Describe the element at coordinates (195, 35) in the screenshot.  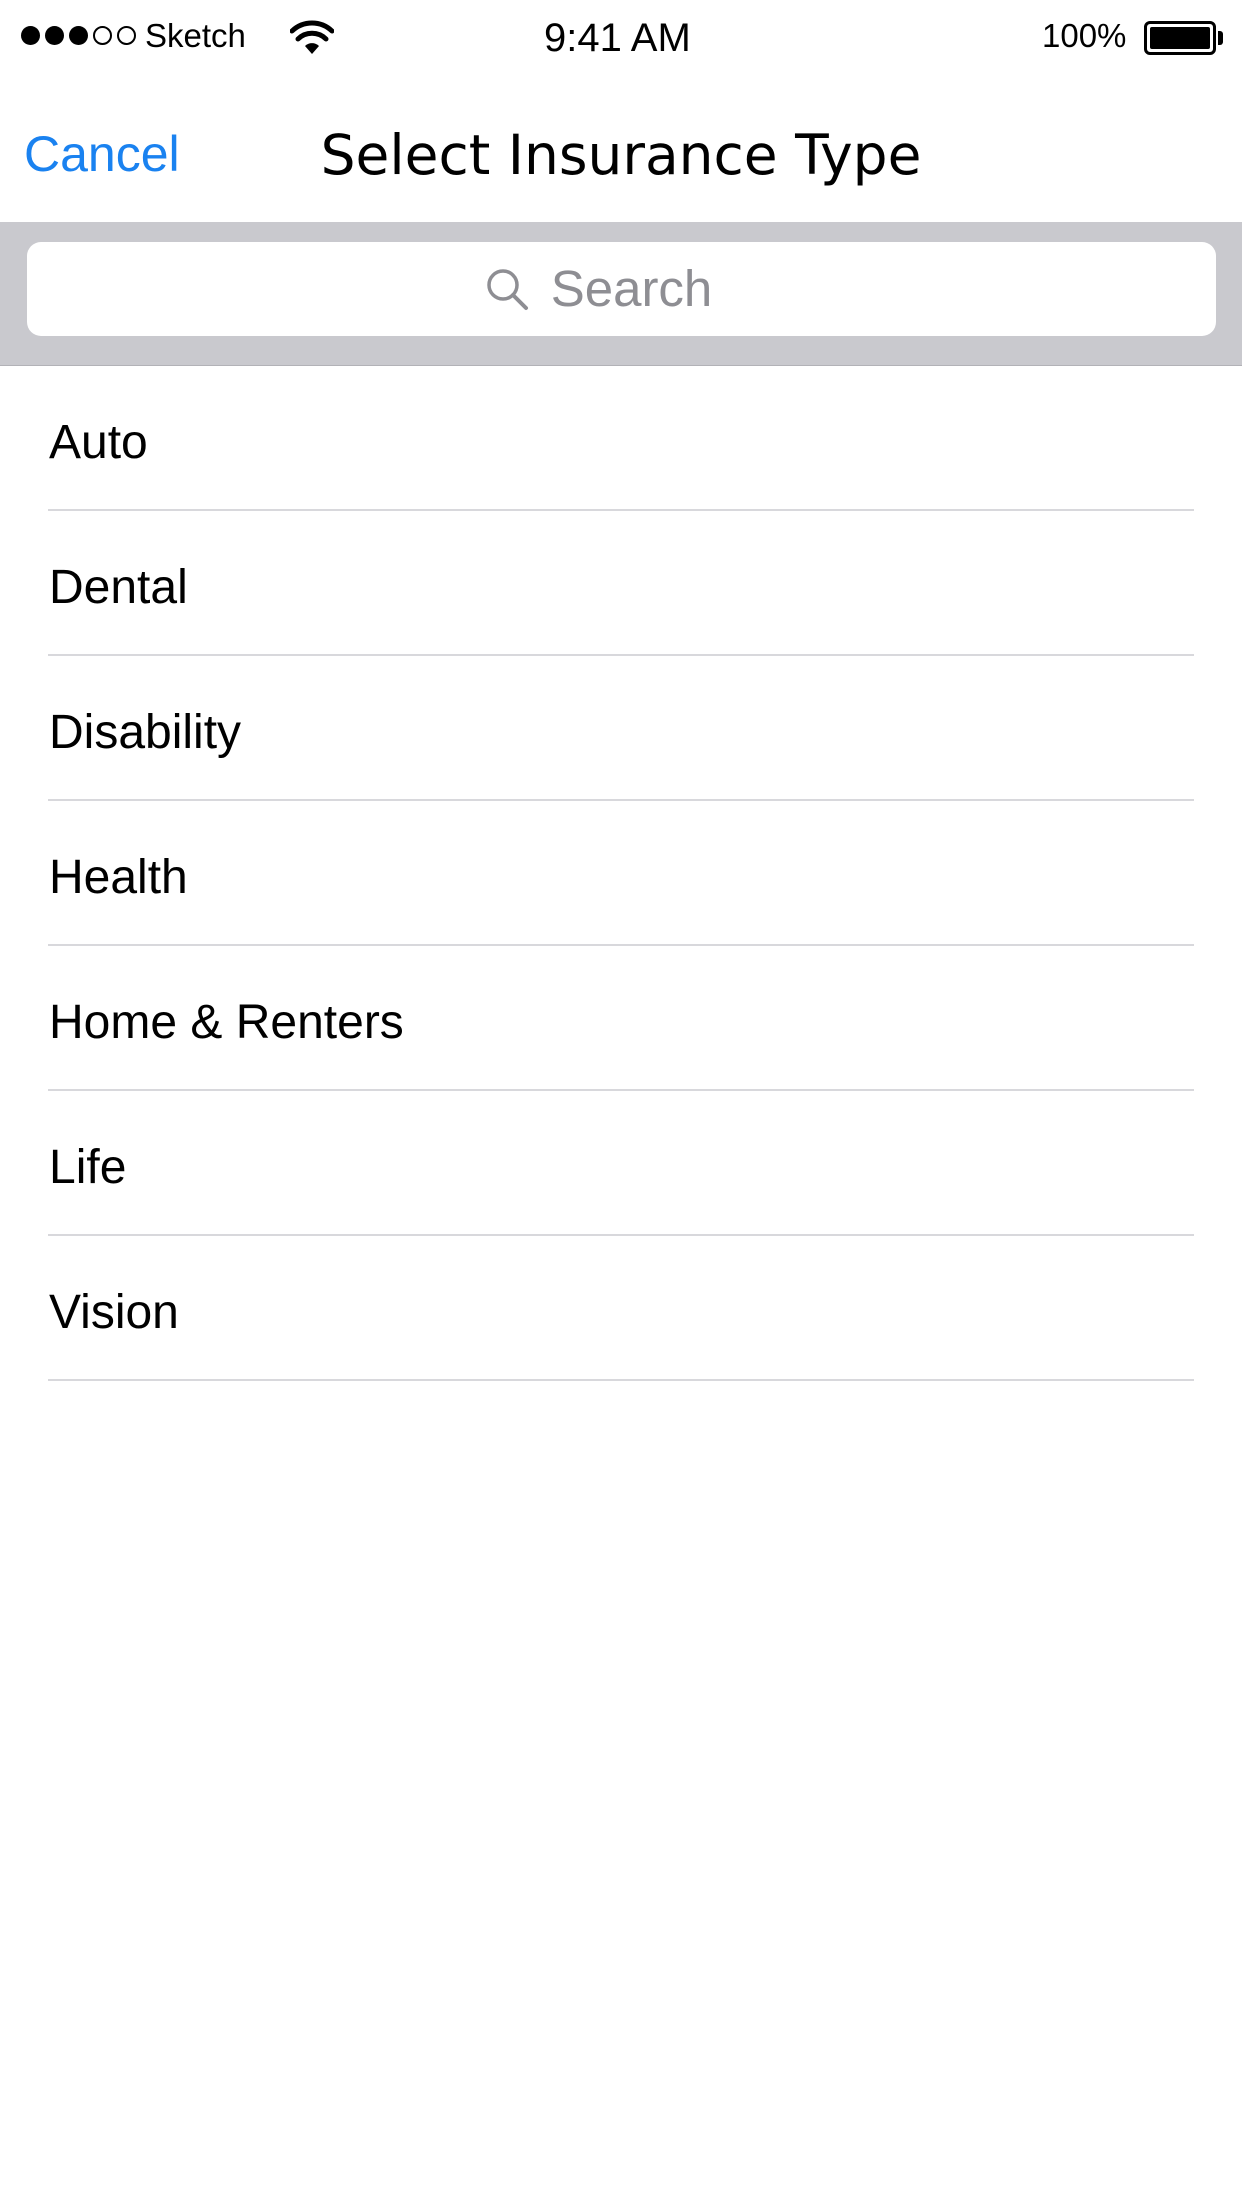
I see `carrier-name: Sketch` at that location.